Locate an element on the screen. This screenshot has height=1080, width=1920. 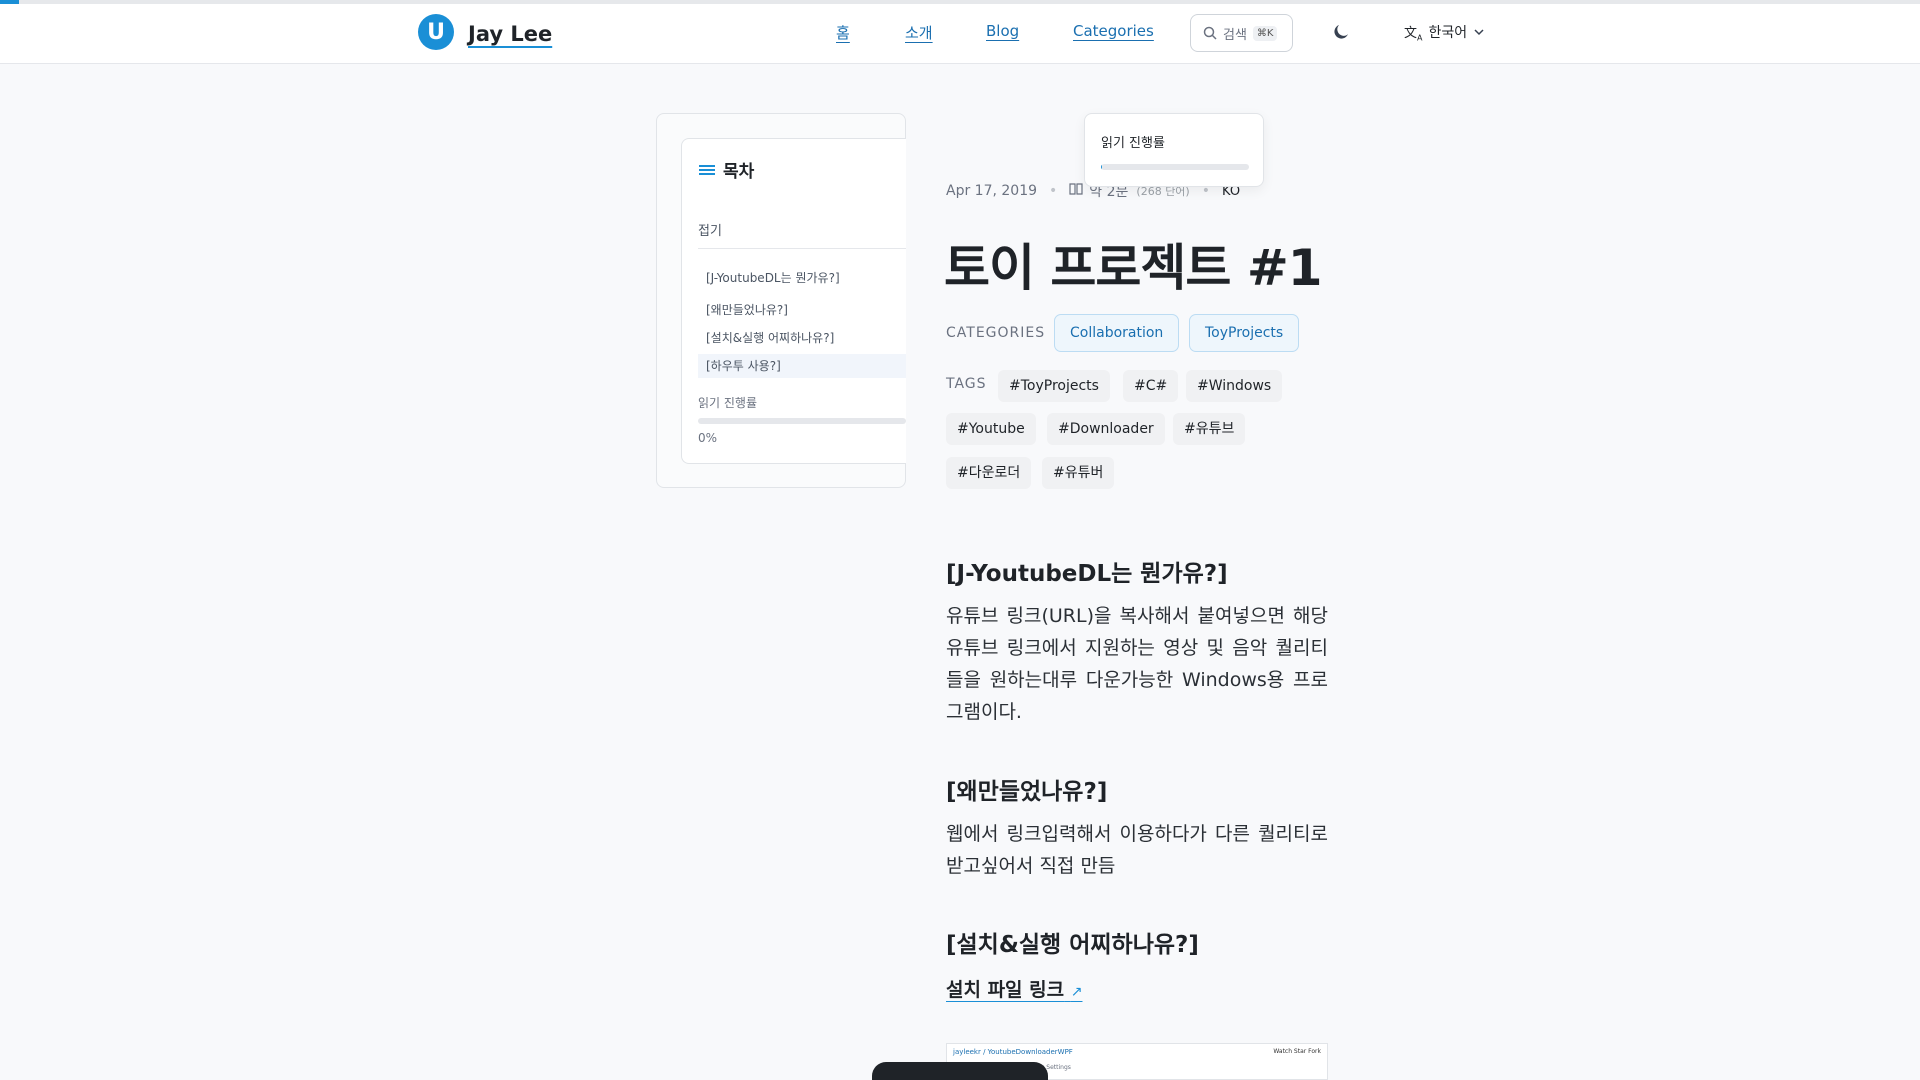
floating-progress-bar is located at coordinates (1175, 167).